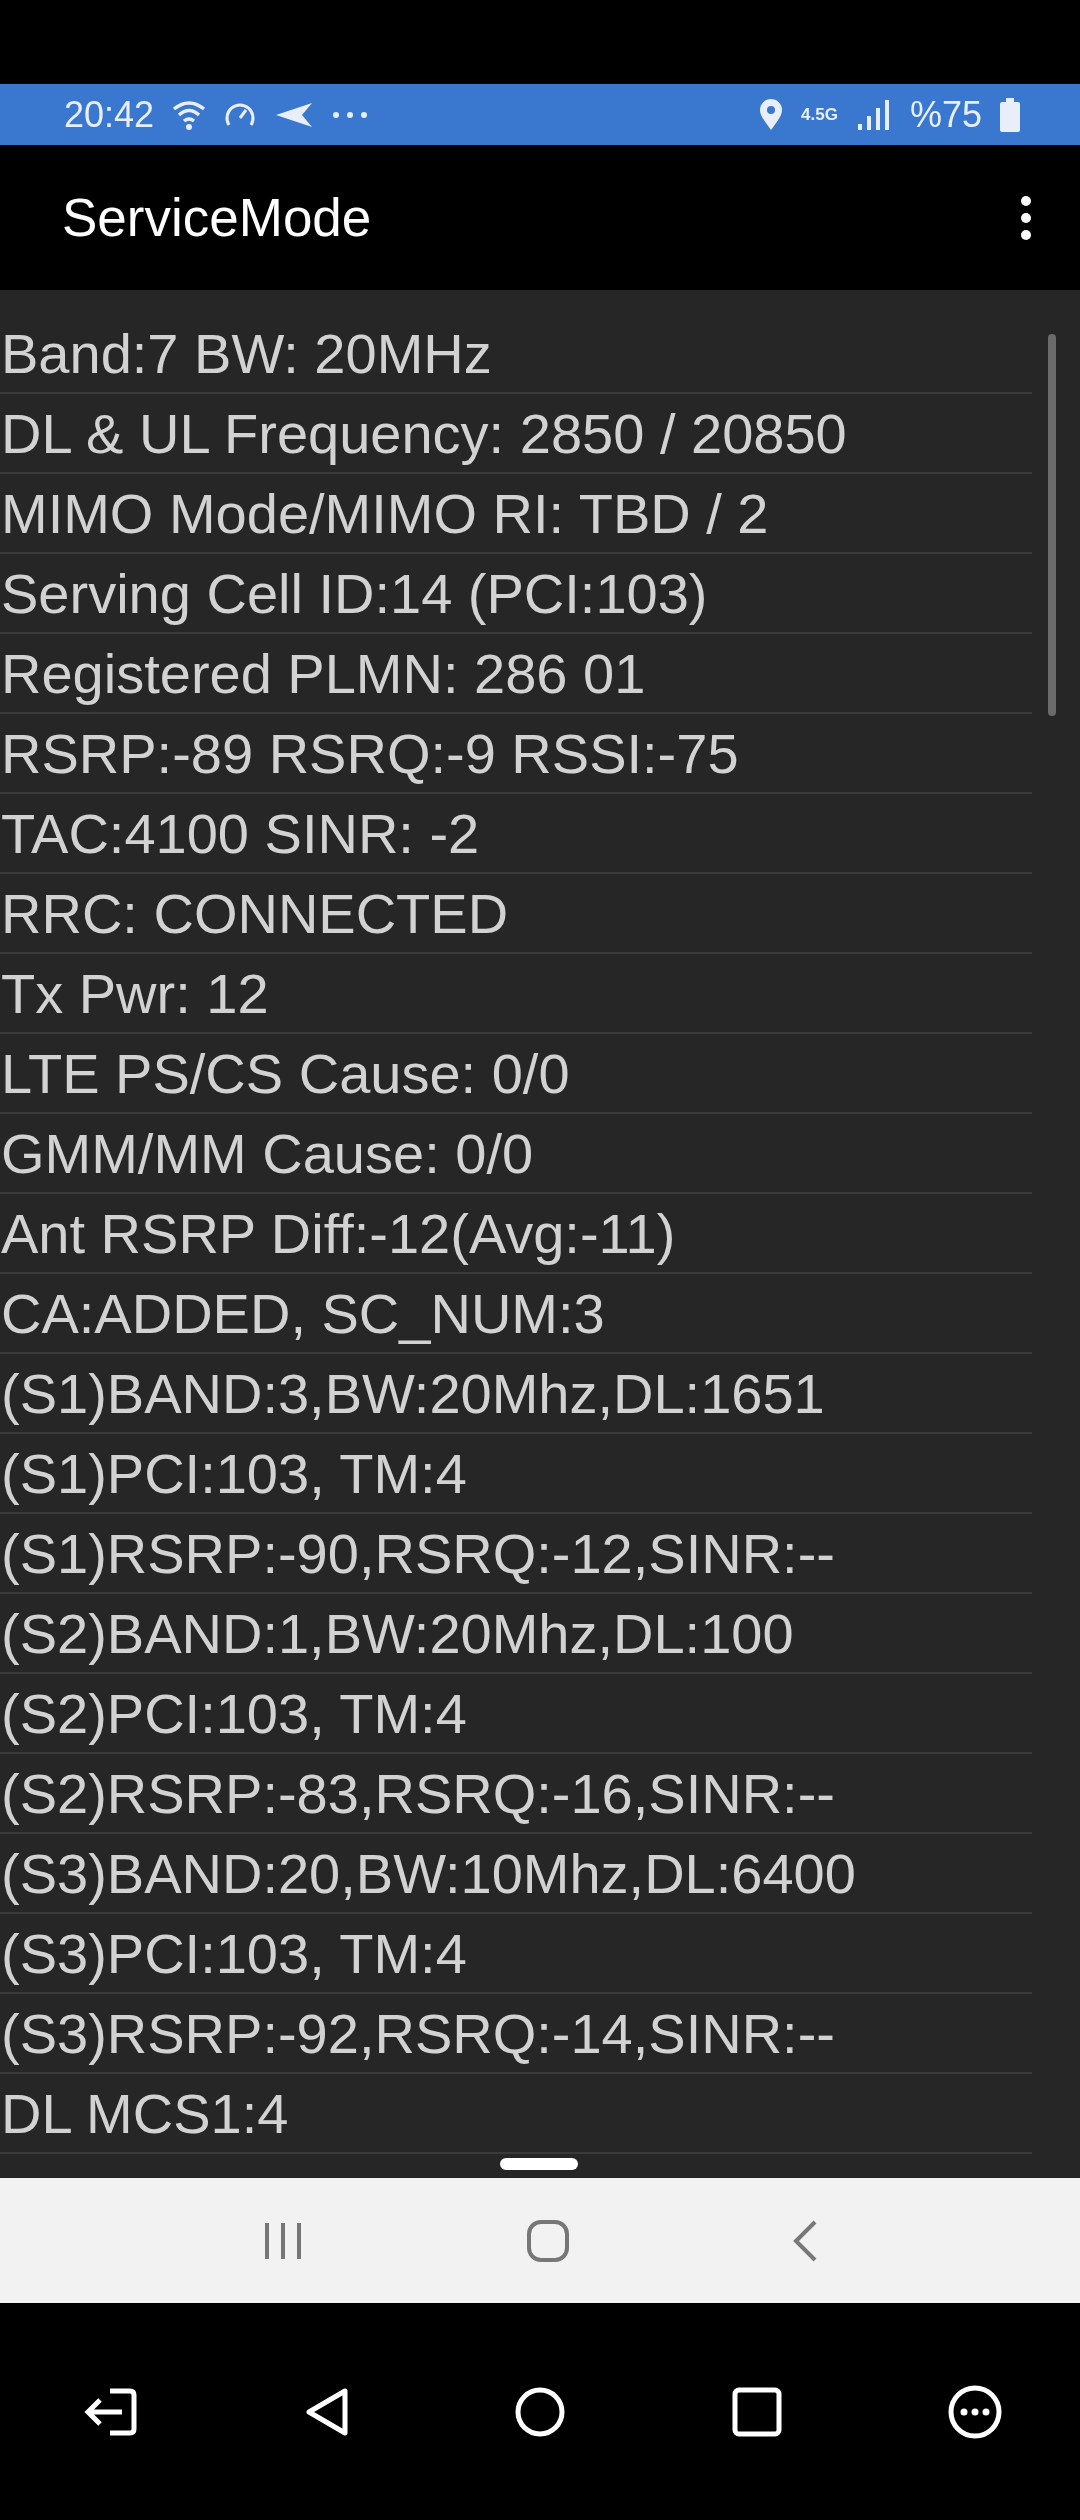 Image resolution: width=1080 pixels, height=2520 pixels. Describe the element at coordinates (246, 353) in the screenshot. I see `info-line: Band:7 BW: 20MHz` at that location.